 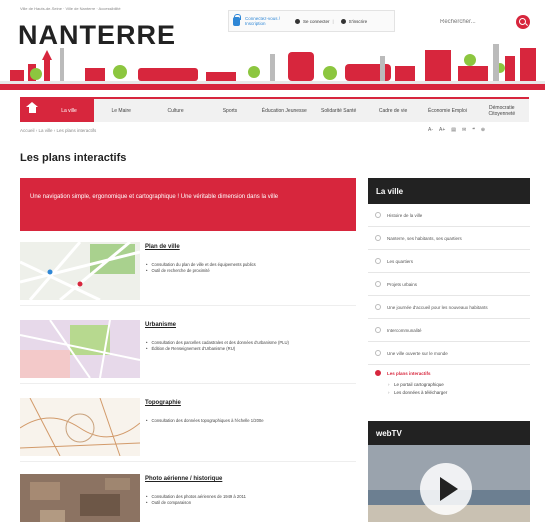 I want to click on sidebar-item-label: Une ville ouverte sur le monde, so click(x=417, y=353).